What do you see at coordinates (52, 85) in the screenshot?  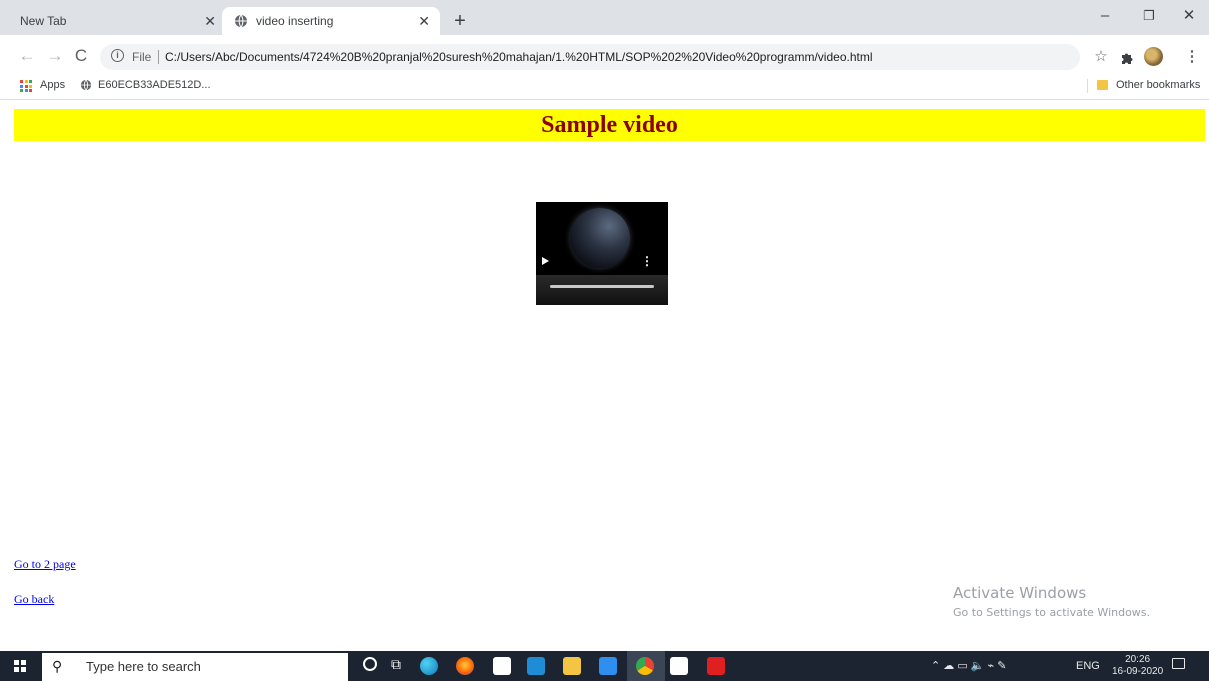 I see `apps-shortcut: Apps` at bounding box center [52, 85].